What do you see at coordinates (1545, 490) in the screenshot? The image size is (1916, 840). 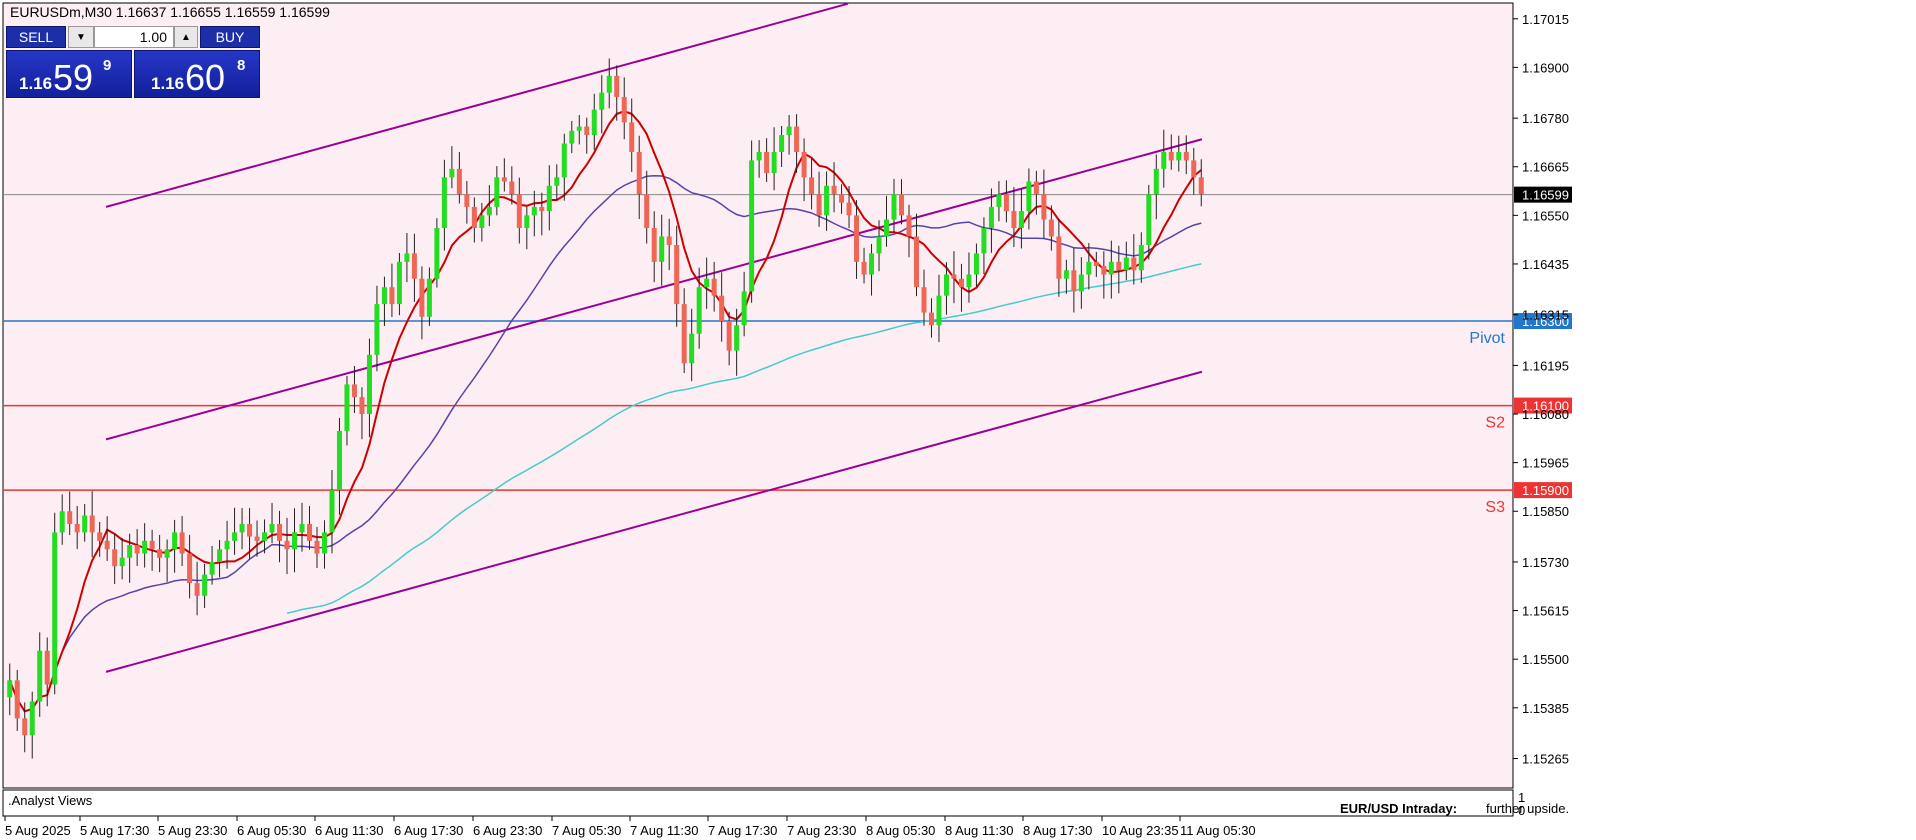 I see `level-price-label: 1.15900` at bounding box center [1545, 490].